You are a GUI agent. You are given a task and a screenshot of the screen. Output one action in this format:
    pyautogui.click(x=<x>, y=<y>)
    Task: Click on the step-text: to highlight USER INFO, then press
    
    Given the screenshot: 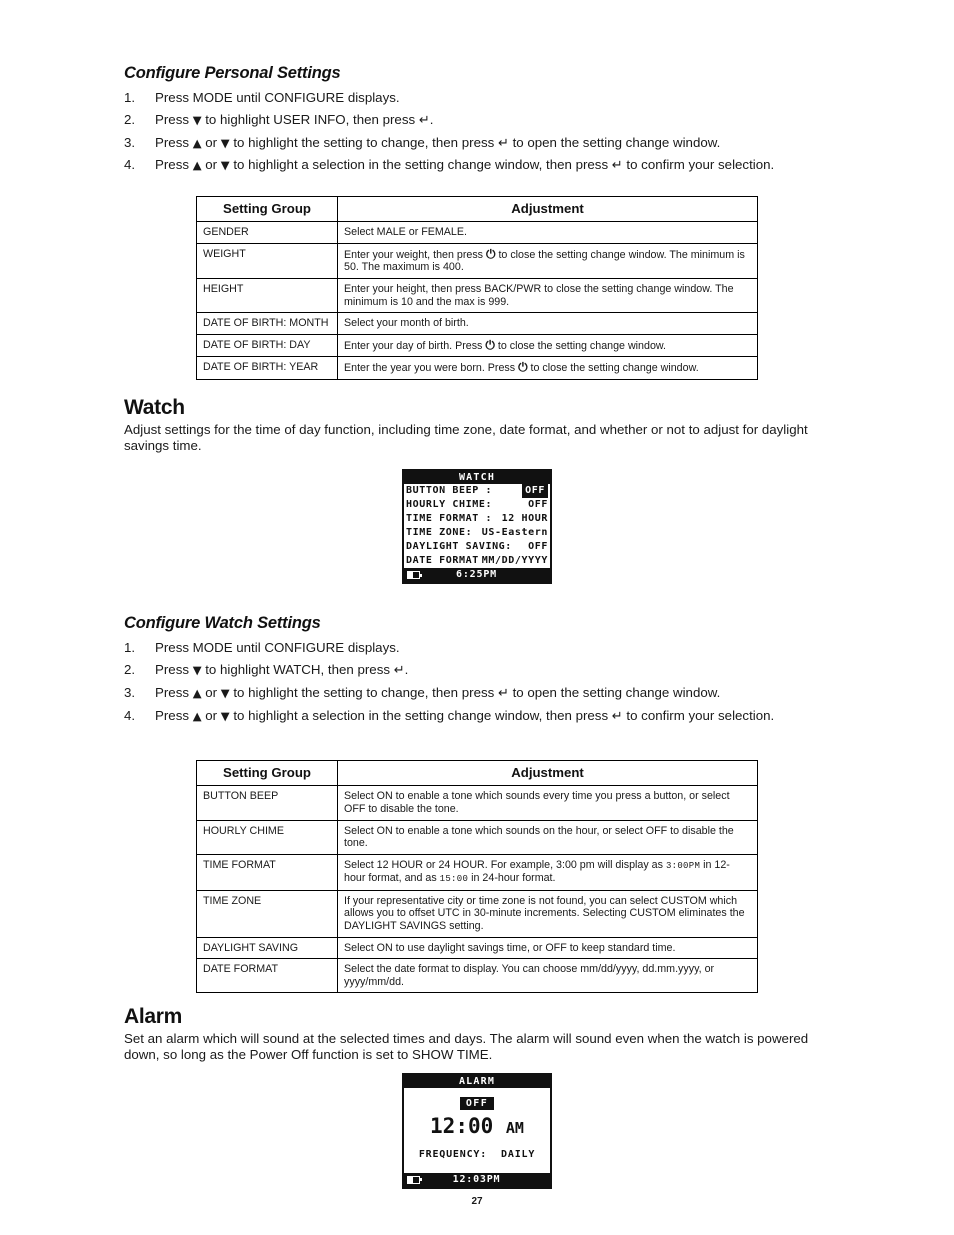 What is the action you would take?
    pyautogui.click(x=310, y=119)
    